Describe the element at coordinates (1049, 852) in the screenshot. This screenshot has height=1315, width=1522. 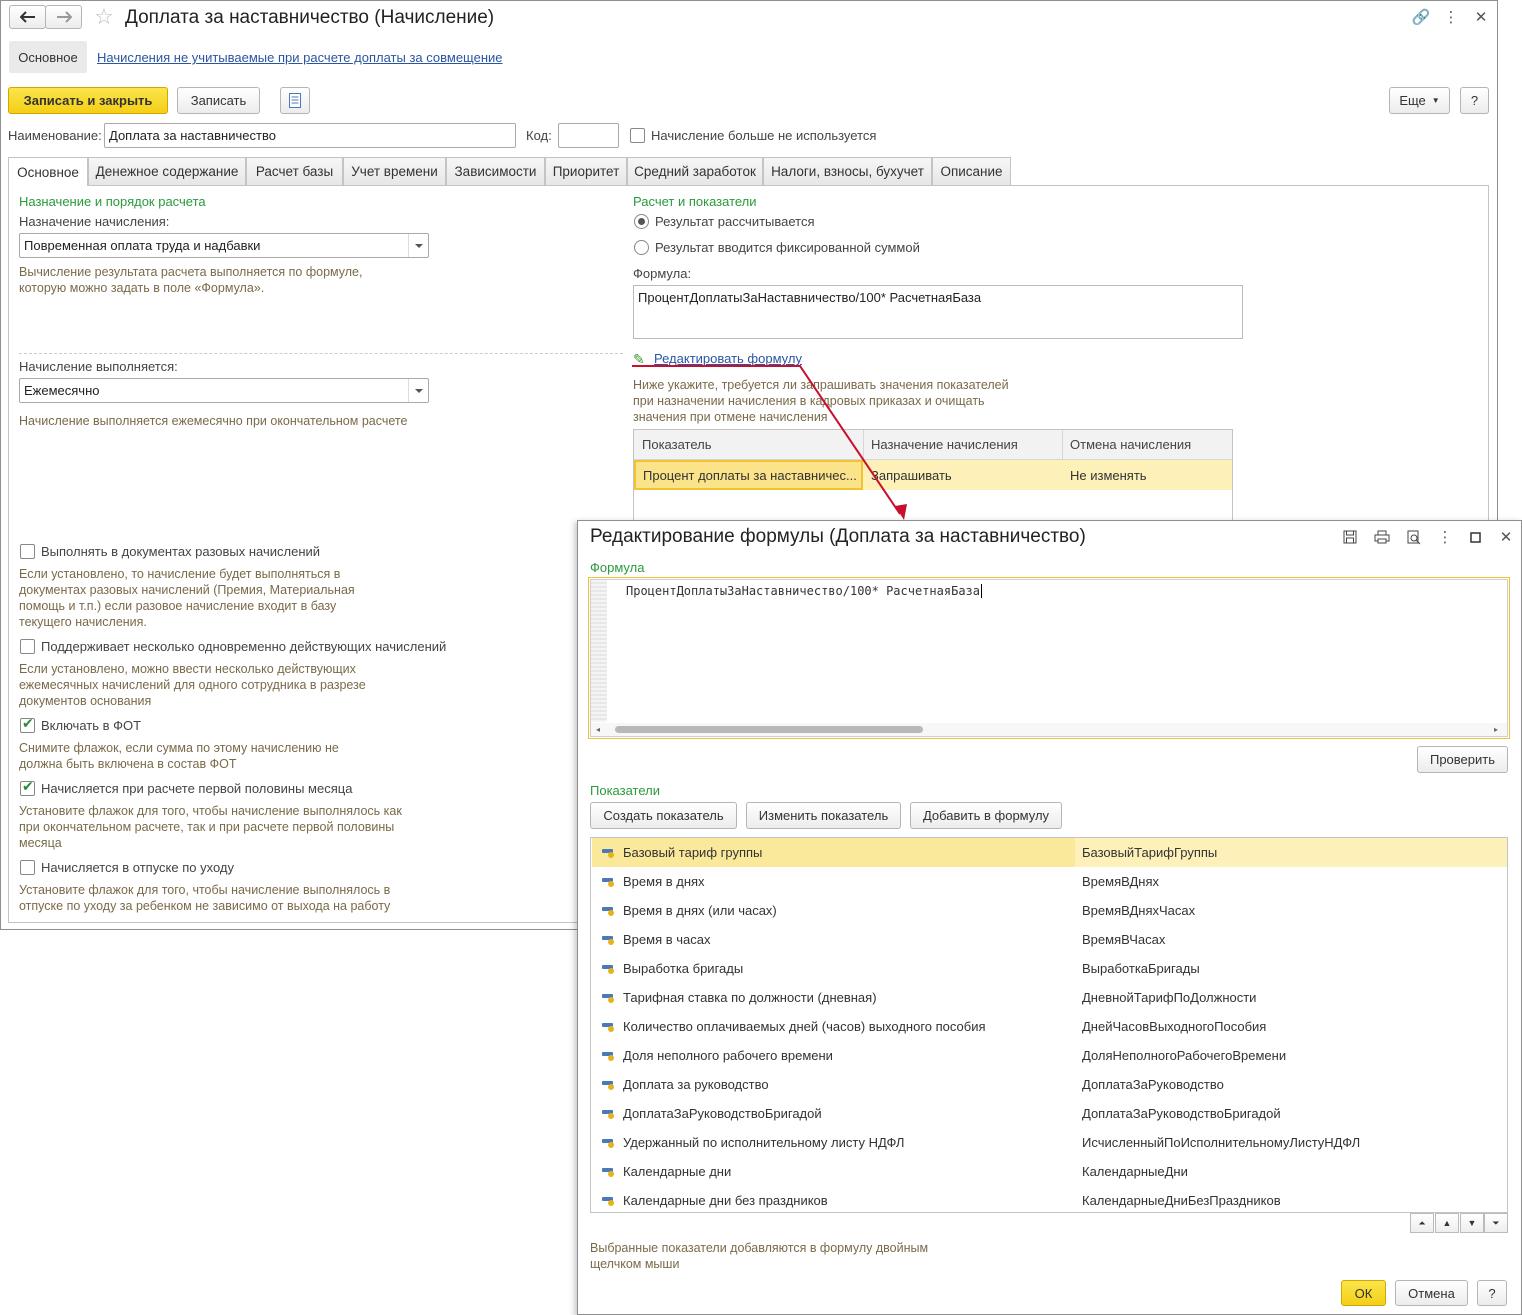
I see `list-item: Базовый тариф группы БазовыйТарифГруппы` at that location.